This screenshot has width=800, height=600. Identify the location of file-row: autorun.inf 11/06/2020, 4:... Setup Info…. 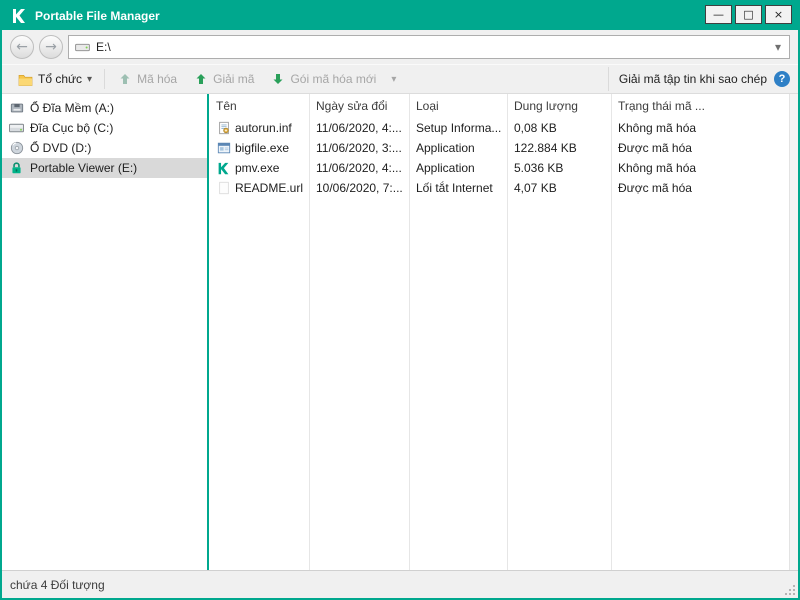
(499, 128).